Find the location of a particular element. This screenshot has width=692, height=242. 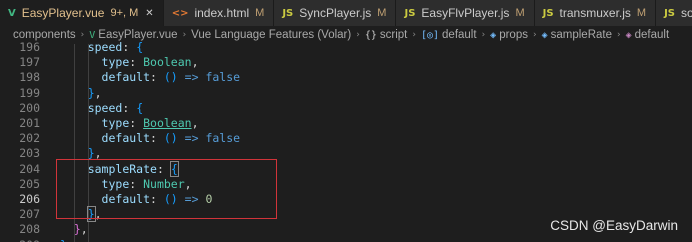

code-line: 203 }, is located at coordinates (346, 153).